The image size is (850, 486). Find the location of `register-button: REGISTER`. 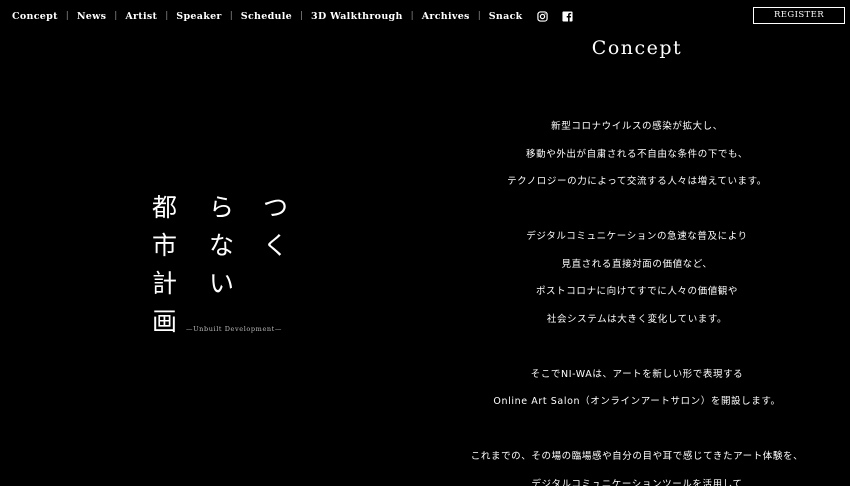

register-button: REGISTER is located at coordinates (799, 15).